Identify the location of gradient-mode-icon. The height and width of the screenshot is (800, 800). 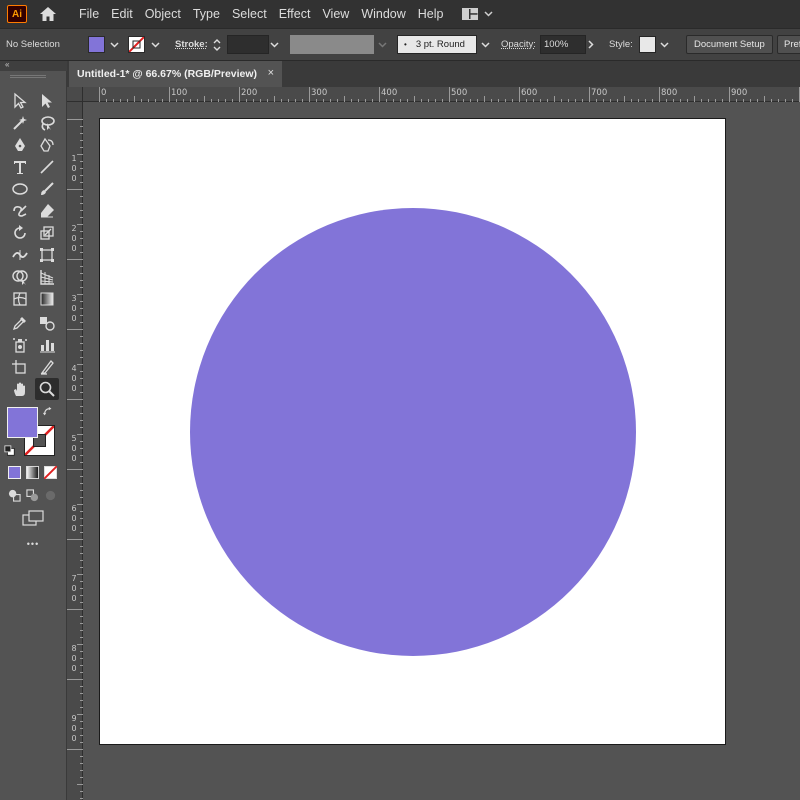
(32, 472).